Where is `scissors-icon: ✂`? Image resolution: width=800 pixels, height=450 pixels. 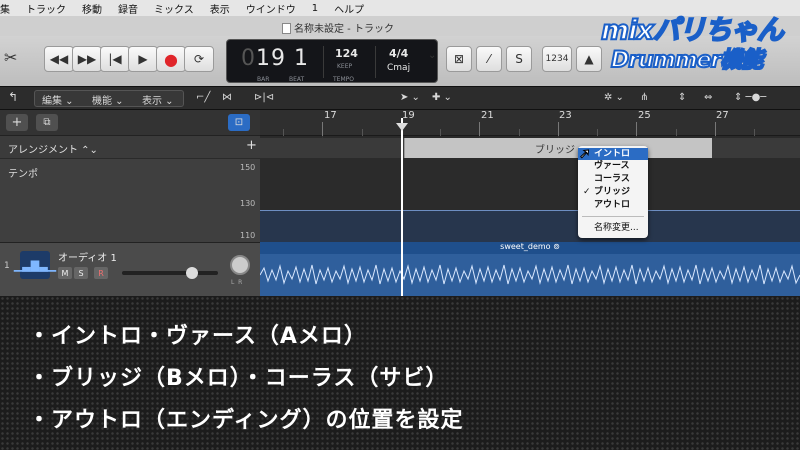 scissors-icon: ✂ is located at coordinates (10, 57).